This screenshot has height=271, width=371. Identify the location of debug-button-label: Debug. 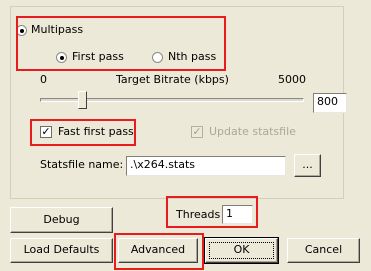
(61, 219).